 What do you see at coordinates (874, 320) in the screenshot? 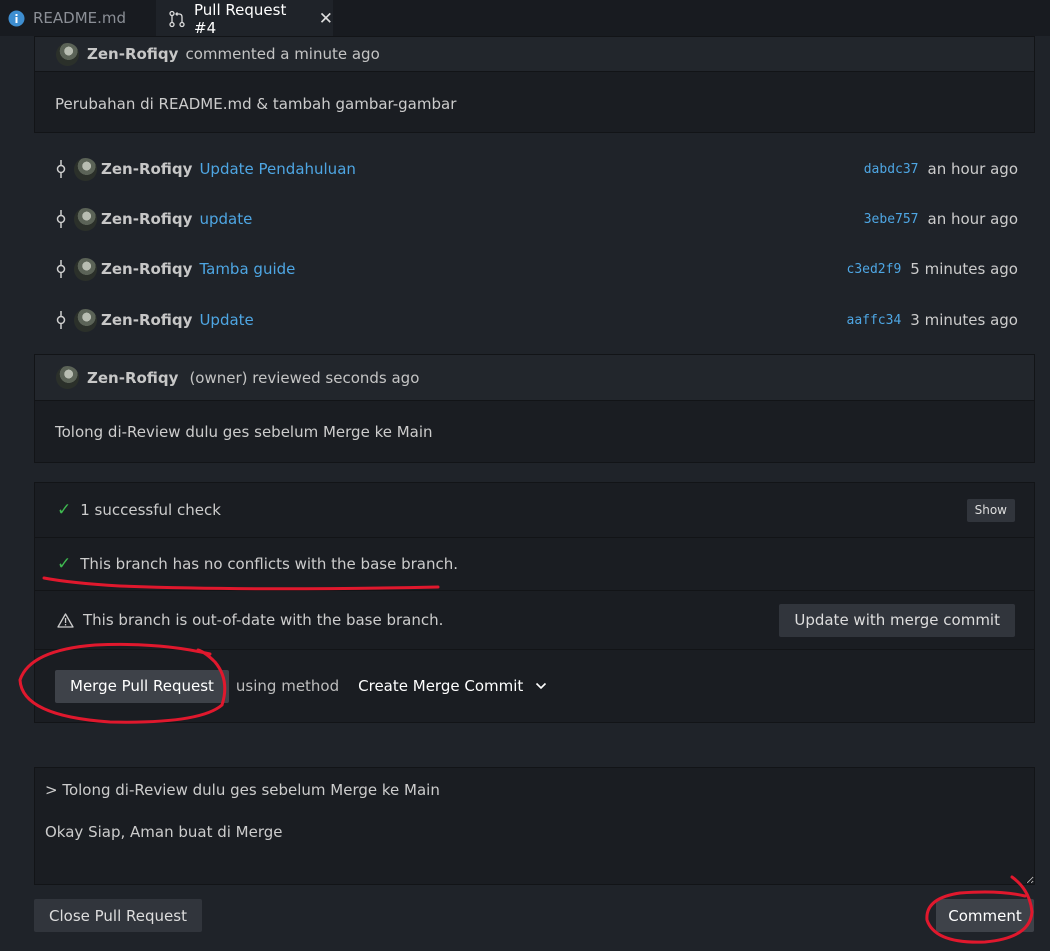
I see `commit-sha-link: aaffc34` at bounding box center [874, 320].